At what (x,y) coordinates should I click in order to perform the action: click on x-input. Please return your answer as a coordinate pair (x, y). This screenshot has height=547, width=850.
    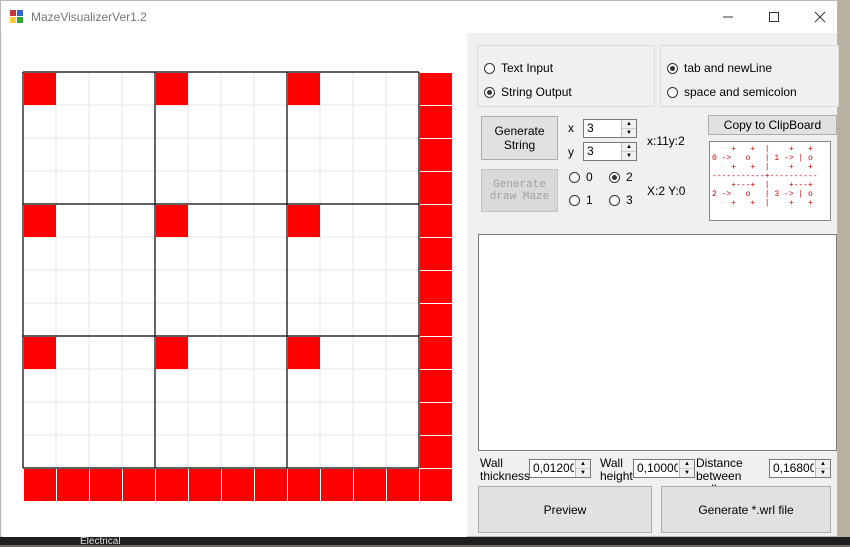
    Looking at the image, I should click on (602, 128).